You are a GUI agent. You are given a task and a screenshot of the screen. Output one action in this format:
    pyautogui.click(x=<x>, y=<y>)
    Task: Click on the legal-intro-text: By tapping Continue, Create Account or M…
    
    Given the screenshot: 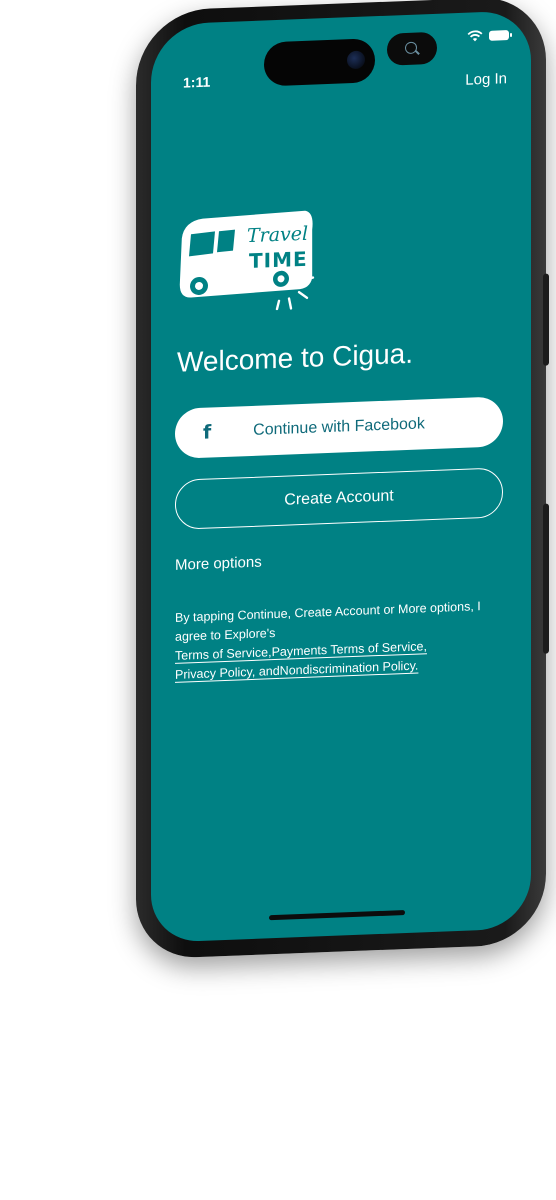 What is the action you would take?
    pyautogui.click(x=328, y=621)
    